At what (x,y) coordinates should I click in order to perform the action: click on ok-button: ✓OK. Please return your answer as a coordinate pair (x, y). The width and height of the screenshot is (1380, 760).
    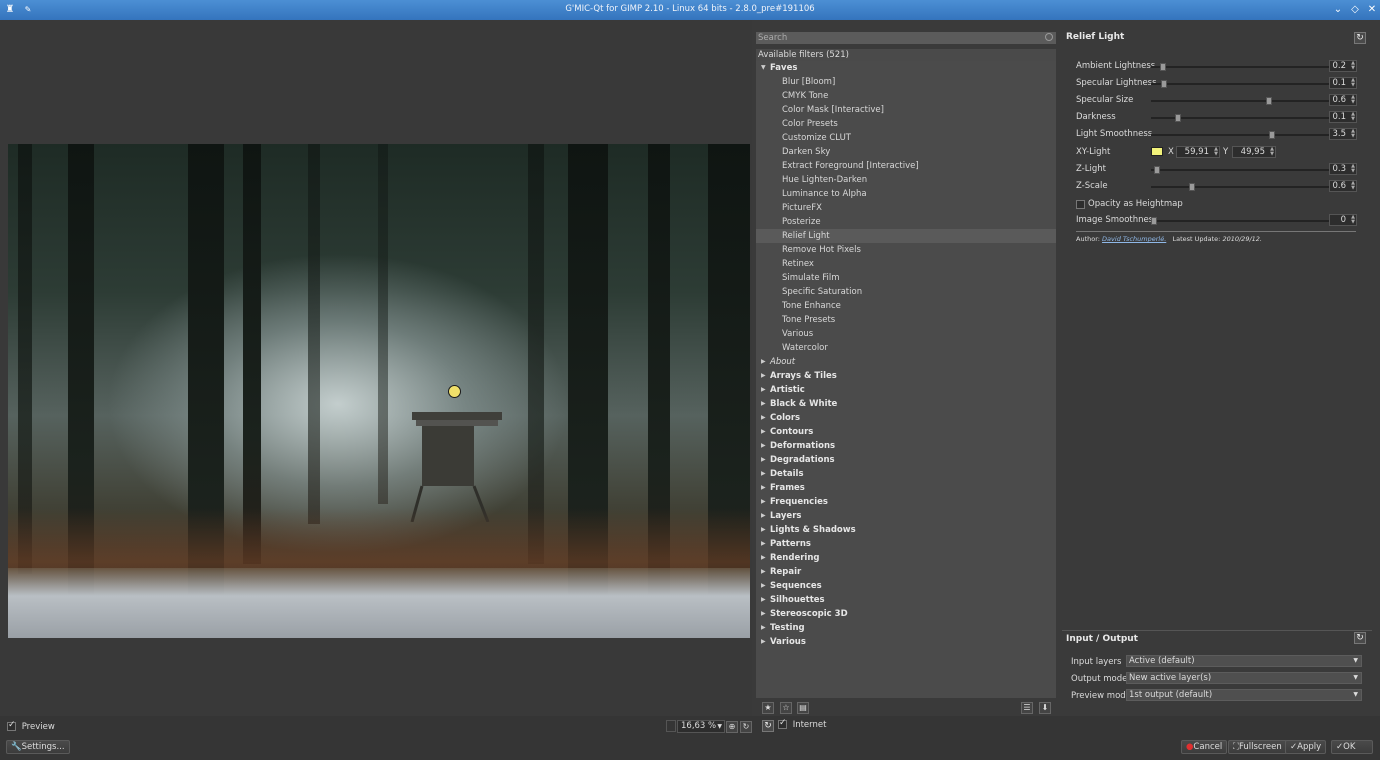
    Looking at the image, I should click on (1352, 747).